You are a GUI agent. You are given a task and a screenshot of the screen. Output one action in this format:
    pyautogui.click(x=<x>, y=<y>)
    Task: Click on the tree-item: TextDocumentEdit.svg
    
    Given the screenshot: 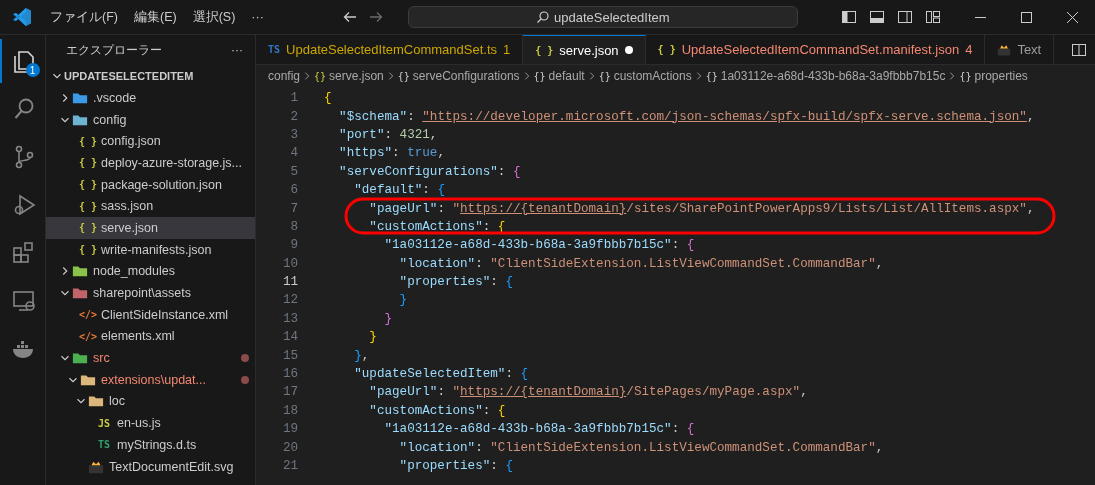 What is the action you would take?
    pyautogui.click(x=150, y=466)
    